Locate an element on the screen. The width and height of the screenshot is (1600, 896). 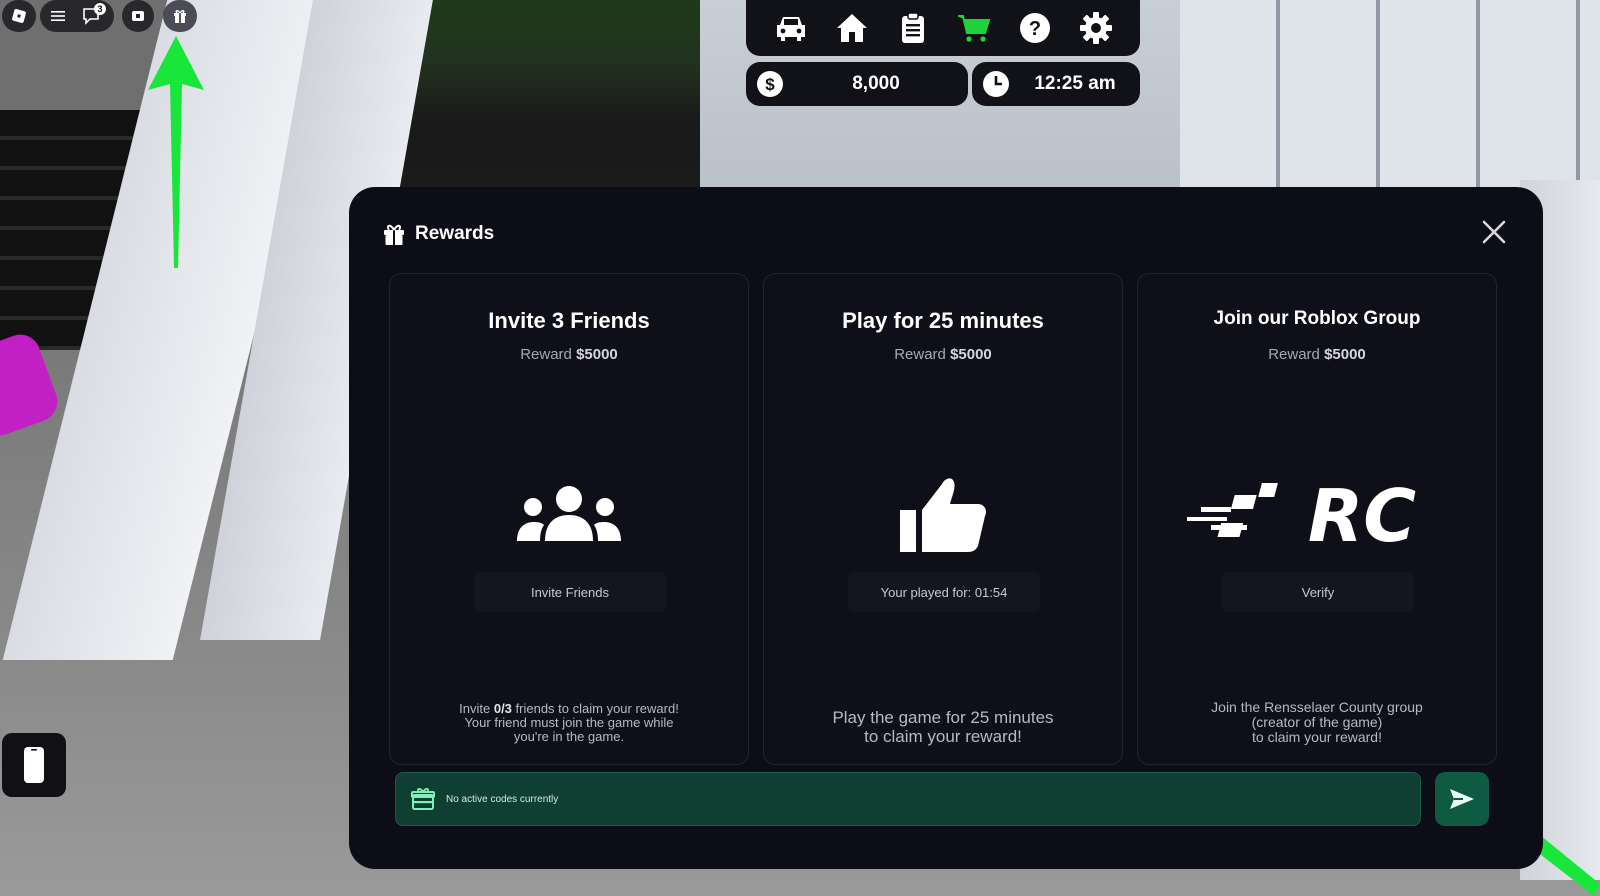
roblox-logo-button is located at coordinates (19, 16).